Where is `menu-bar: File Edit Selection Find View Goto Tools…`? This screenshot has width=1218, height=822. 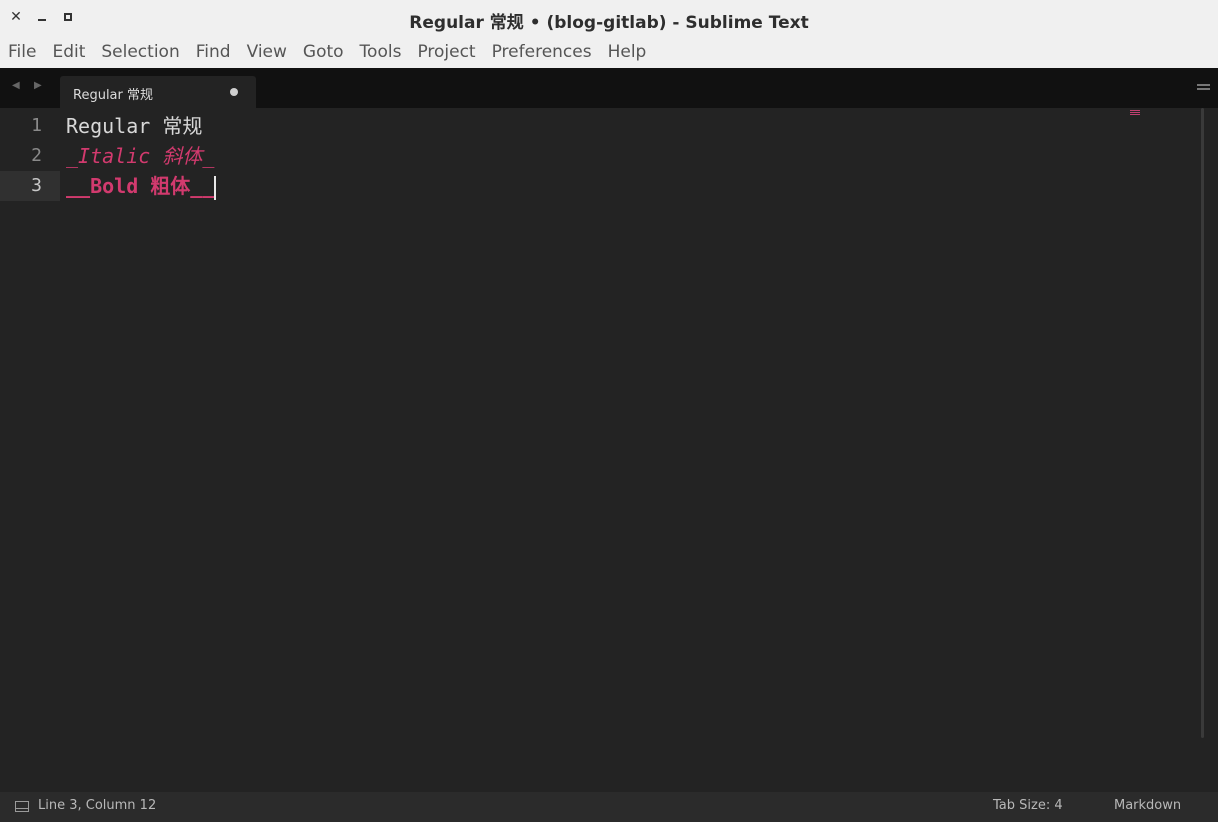 menu-bar: File Edit Selection Find View Goto Tools… is located at coordinates (609, 52).